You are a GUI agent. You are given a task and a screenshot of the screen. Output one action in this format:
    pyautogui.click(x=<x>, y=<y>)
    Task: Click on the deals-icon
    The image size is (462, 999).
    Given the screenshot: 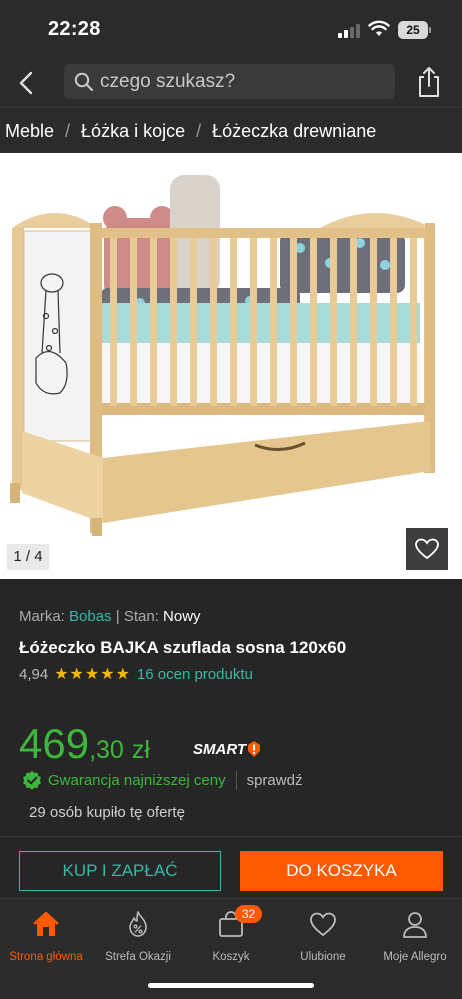 What is the action you would take?
    pyautogui.click(x=138, y=924)
    